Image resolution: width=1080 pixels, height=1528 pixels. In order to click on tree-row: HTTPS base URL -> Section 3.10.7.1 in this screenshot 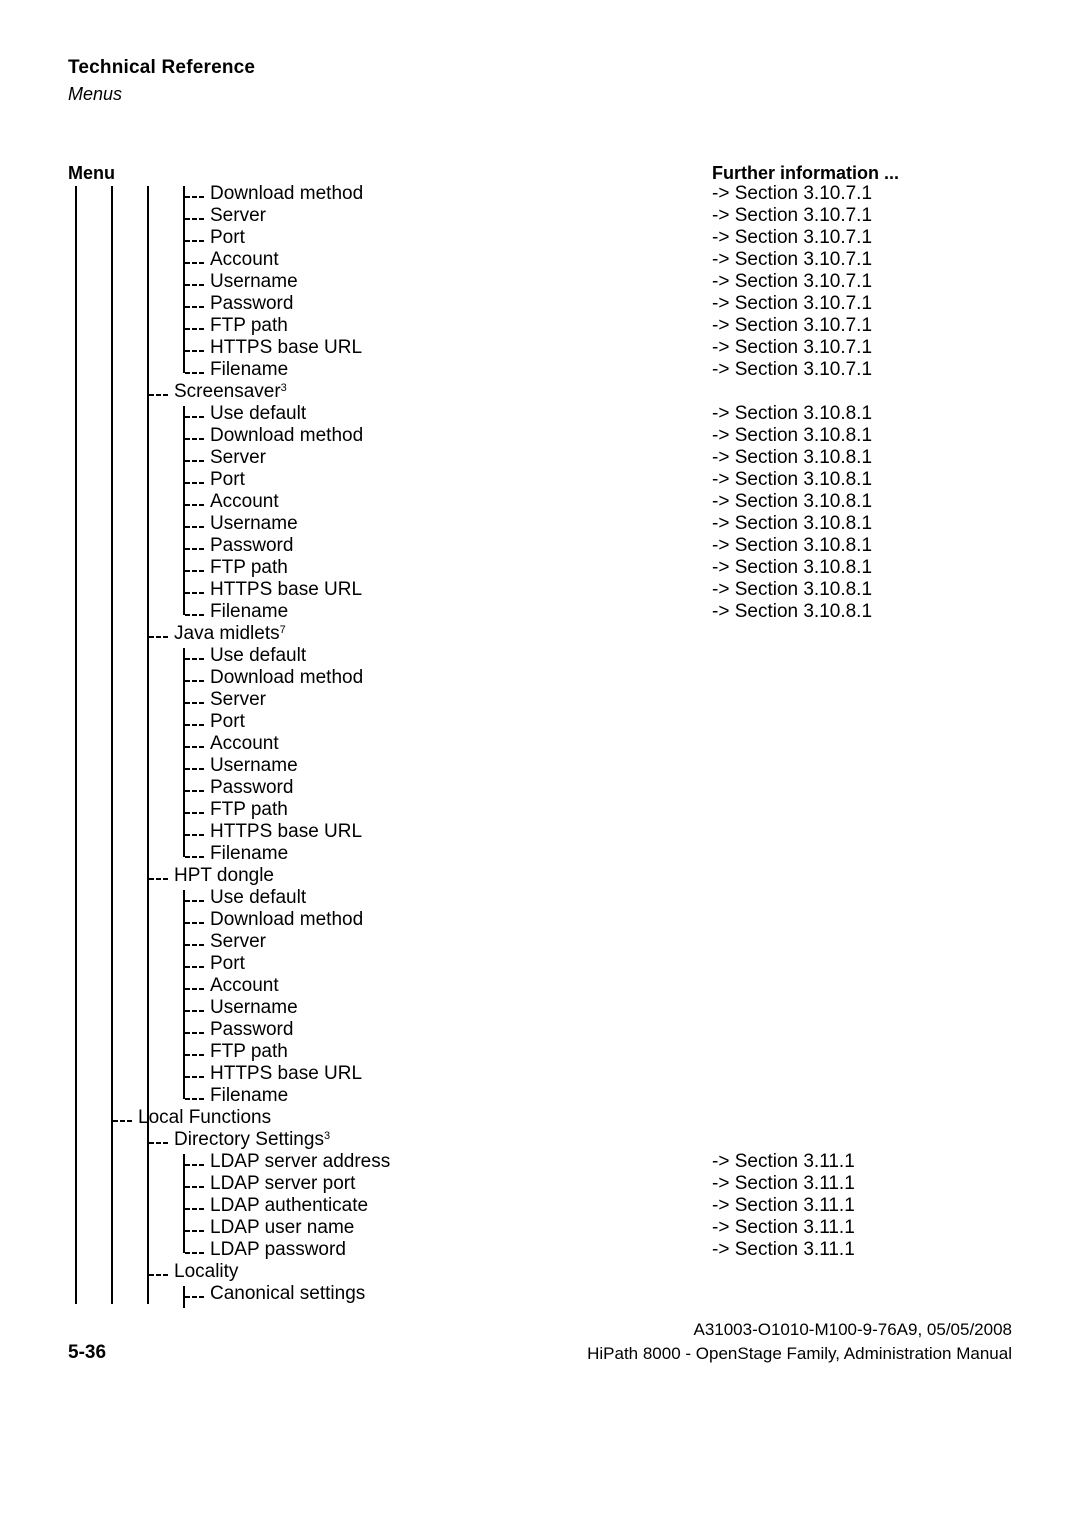, I will do `click(540, 349)`.